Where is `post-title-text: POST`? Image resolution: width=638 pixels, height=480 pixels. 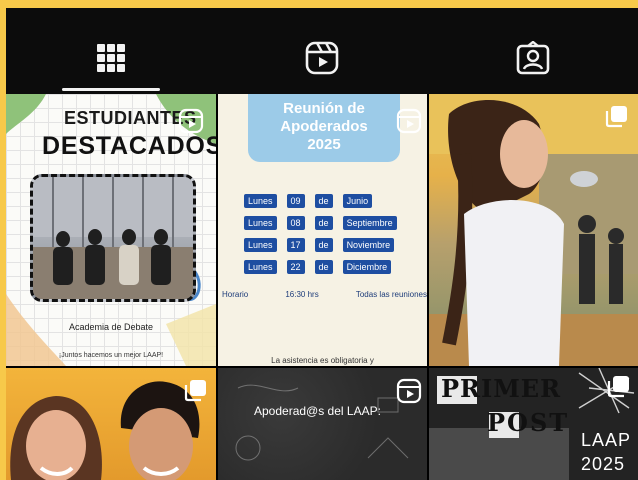 post-title-text: POST is located at coordinates (528, 422).